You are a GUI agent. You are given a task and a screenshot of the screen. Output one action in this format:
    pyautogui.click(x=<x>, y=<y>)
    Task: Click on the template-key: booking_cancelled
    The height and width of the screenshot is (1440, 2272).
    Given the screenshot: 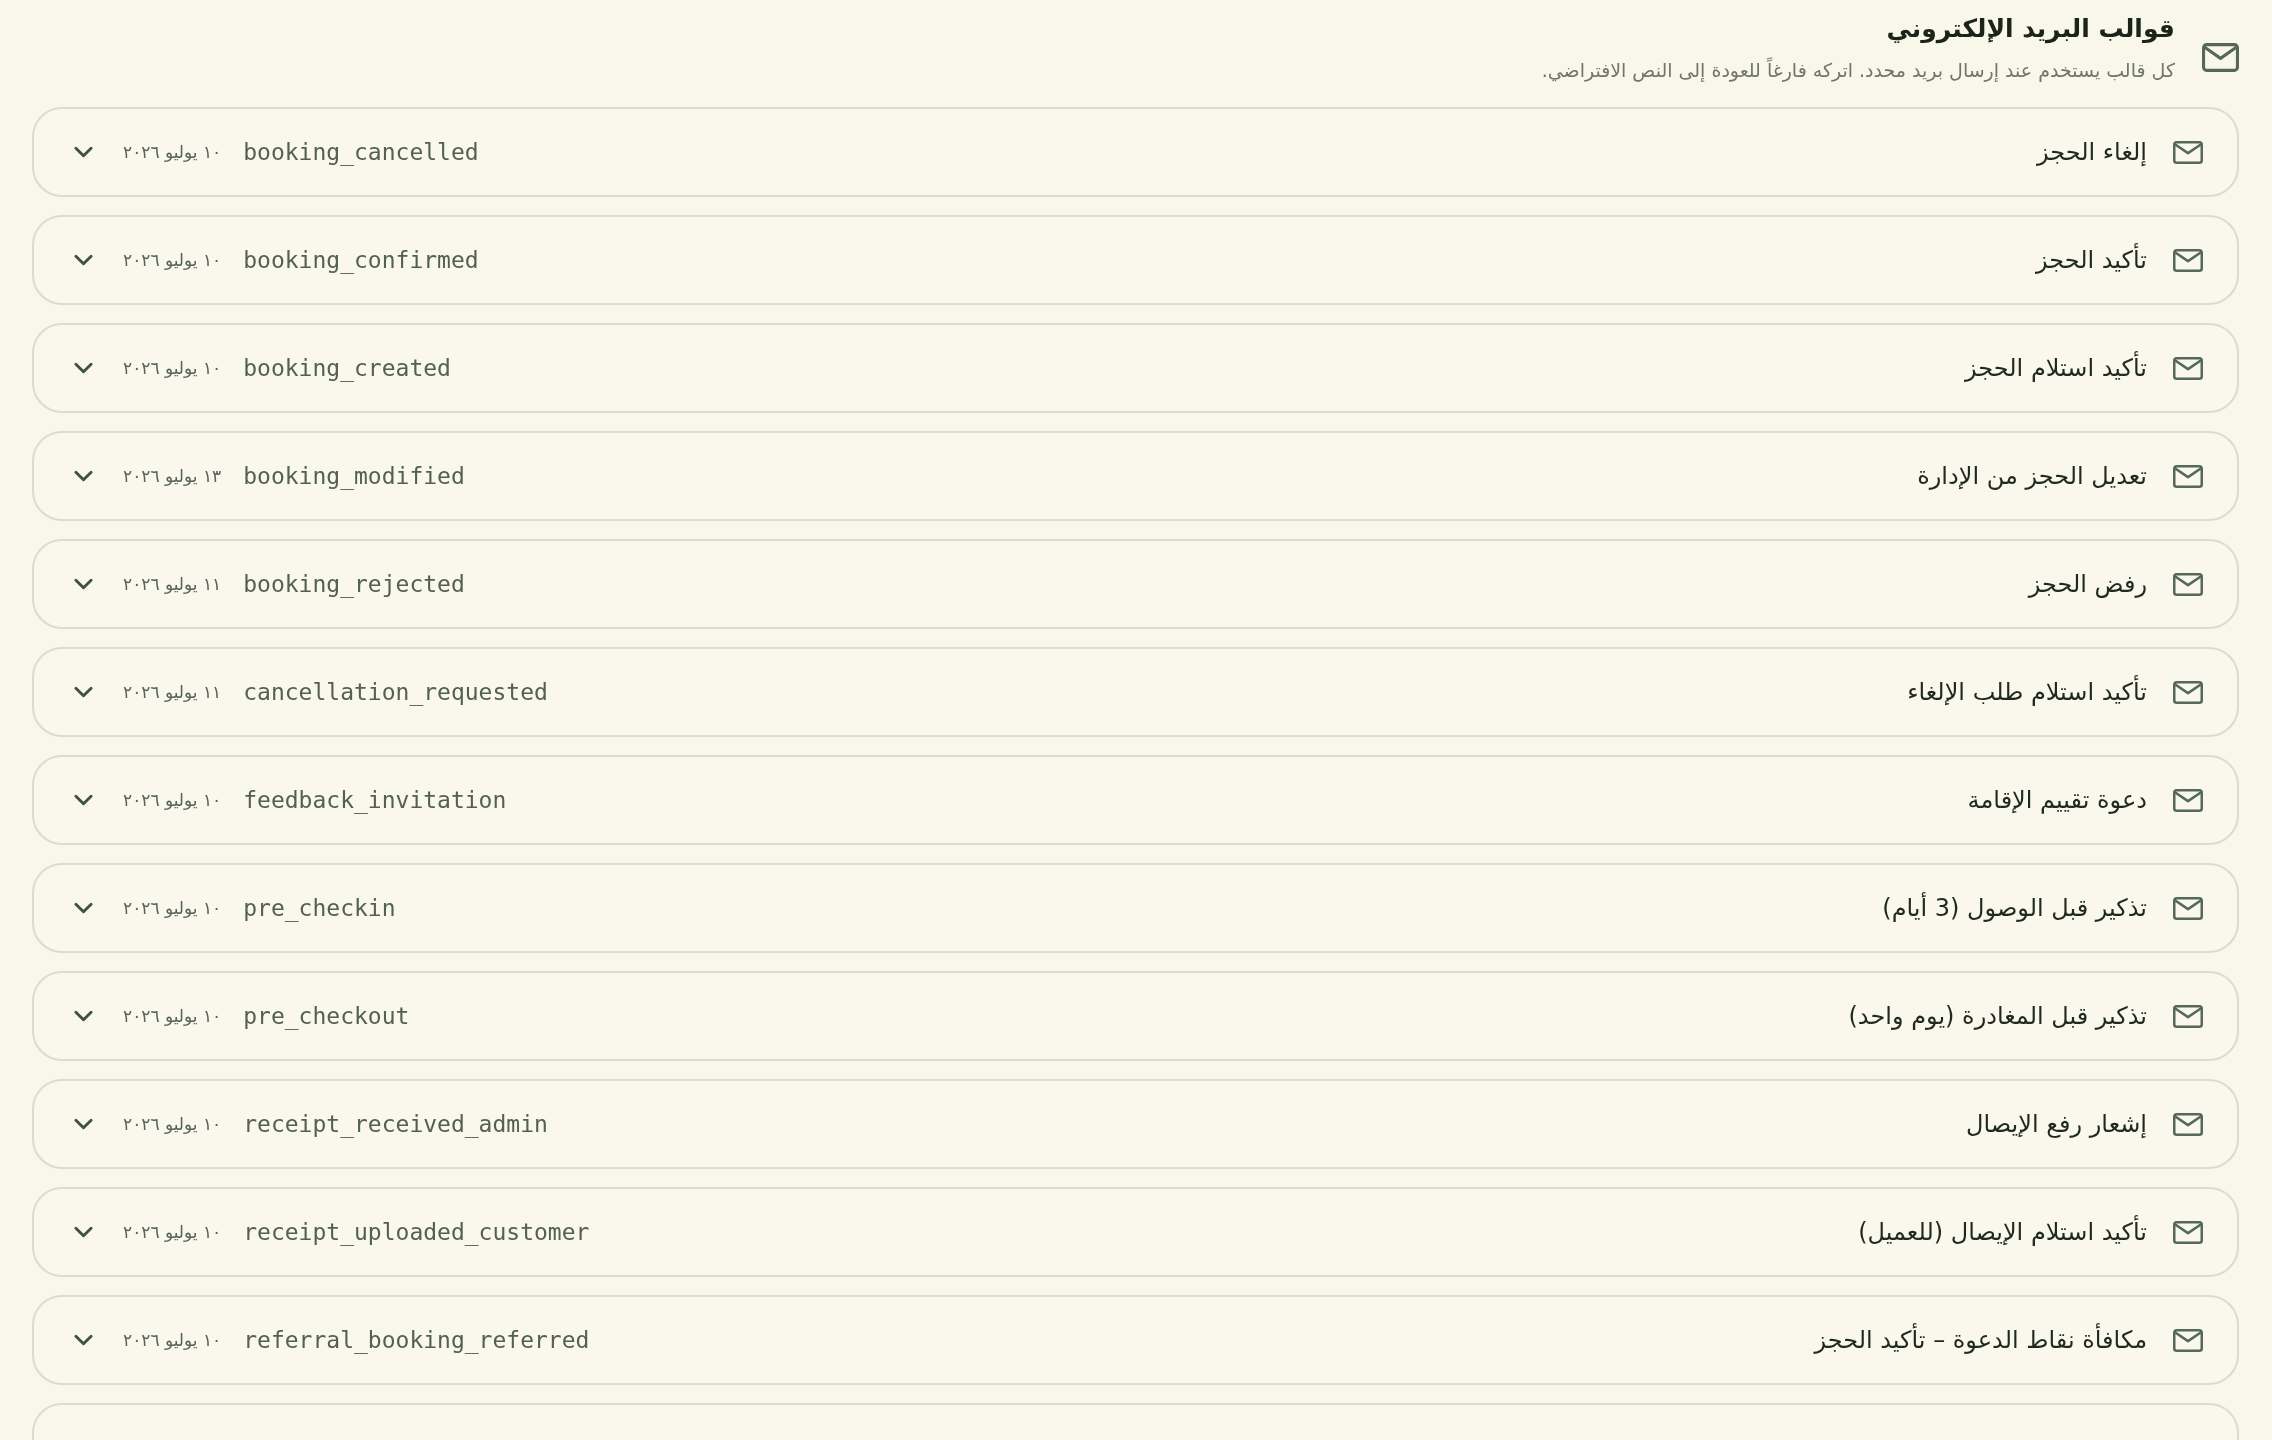 What is the action you would take?
    pyautogui.click(x=361, y=152)
    